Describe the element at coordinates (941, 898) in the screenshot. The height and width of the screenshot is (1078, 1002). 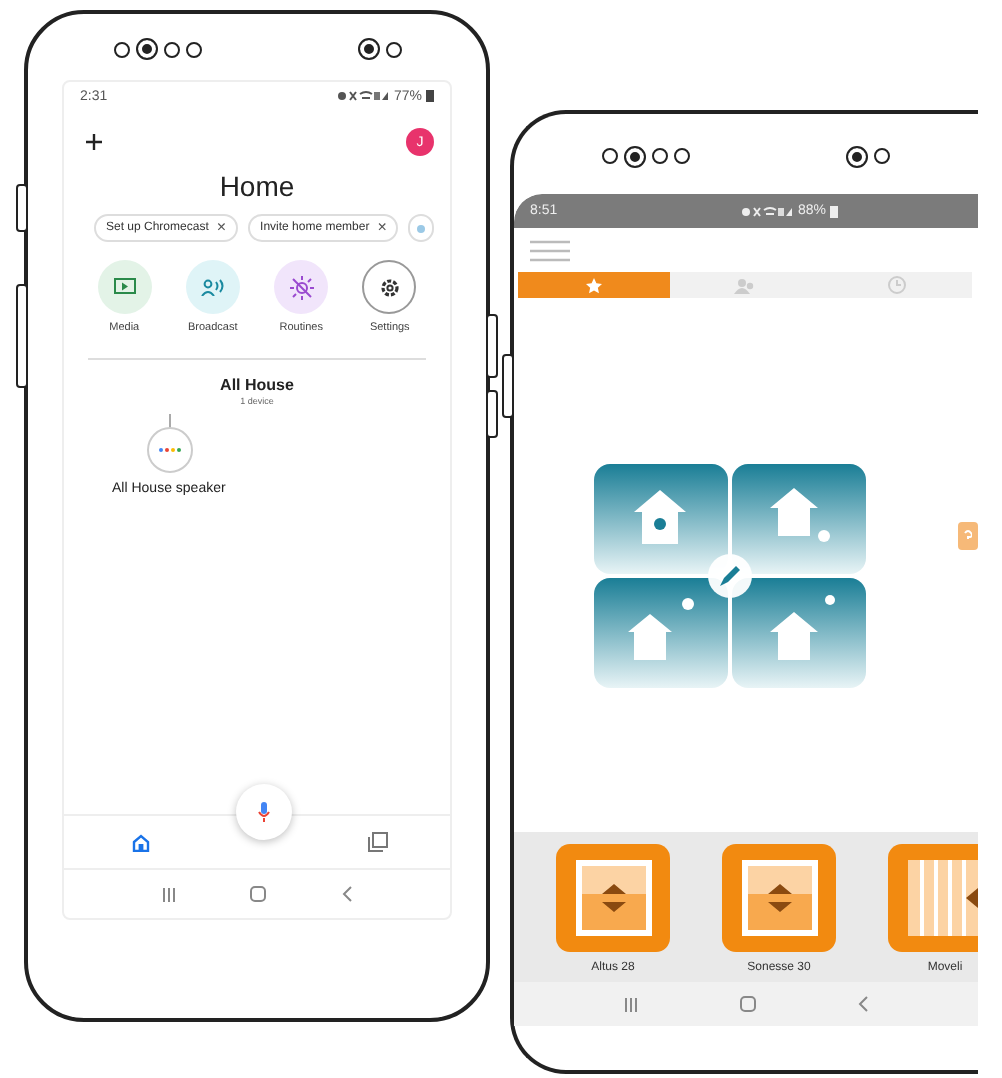
I see `vertical-blind-icon` at that location.